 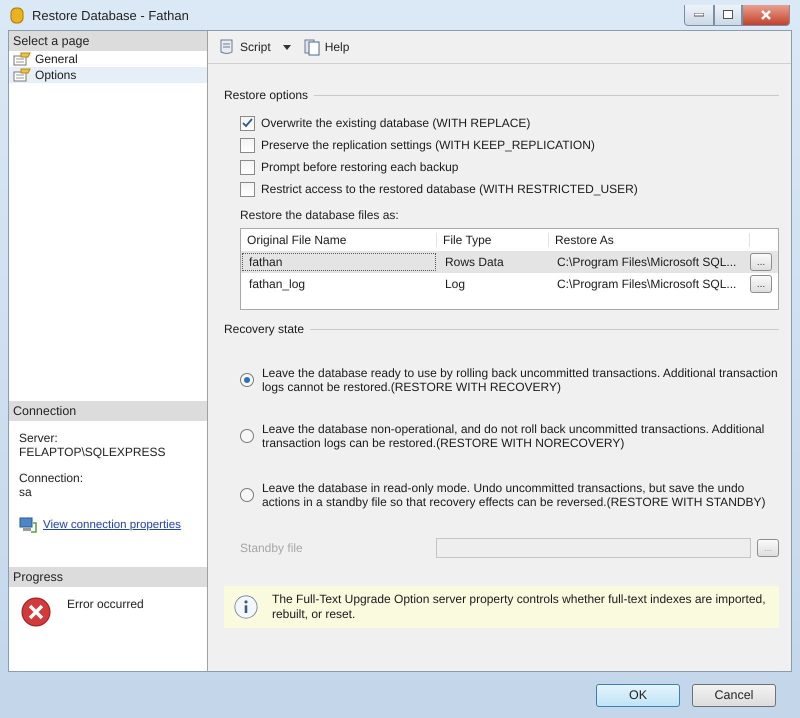 What do you see at coordinates (105, 605) in the screenshot?
I see `progress-status: Error occurred` at bounding box center [105, 605].